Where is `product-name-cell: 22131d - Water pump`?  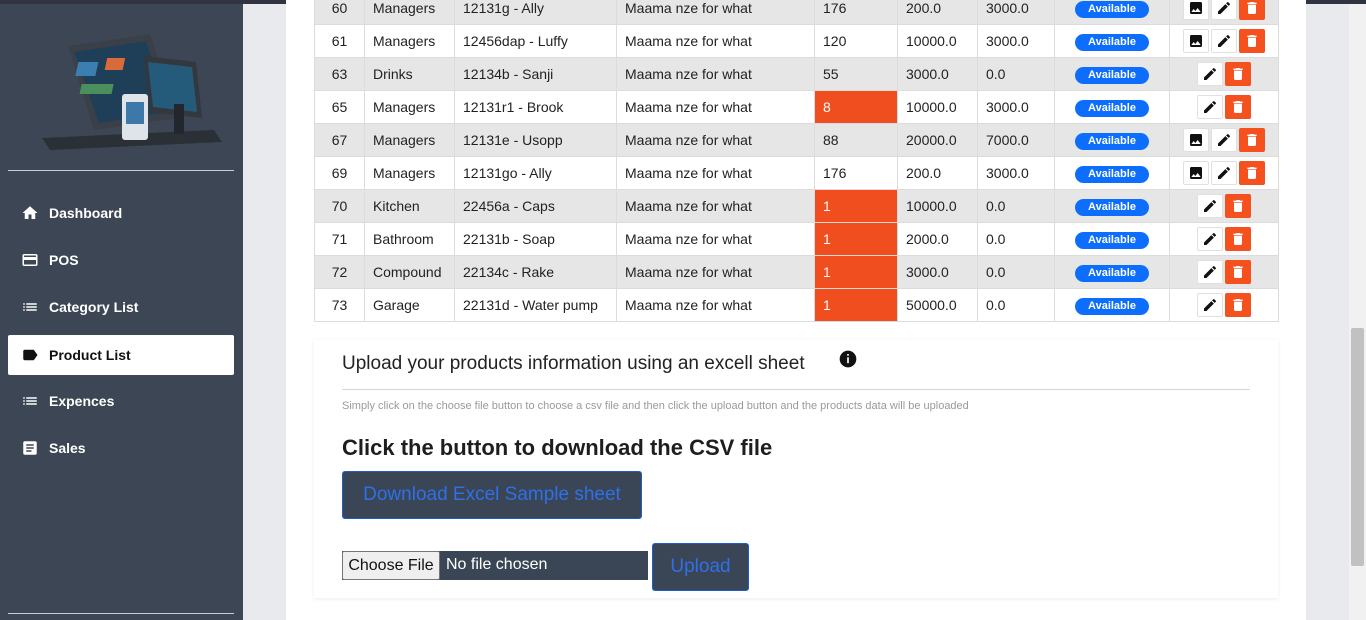 product-name-cell: 22131d - Water pump is located at coordinates (535, 305).